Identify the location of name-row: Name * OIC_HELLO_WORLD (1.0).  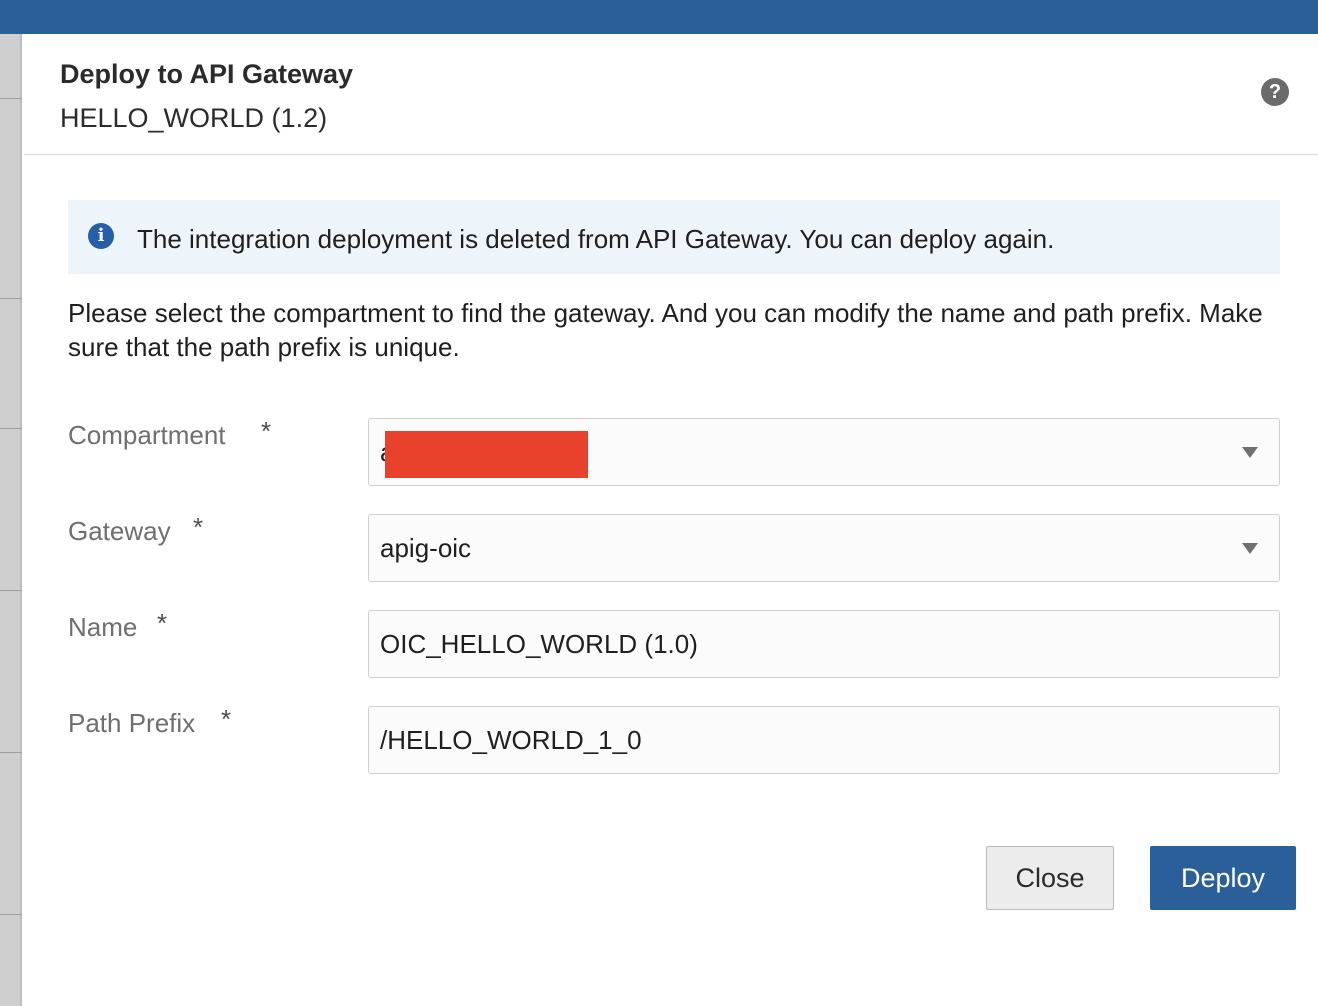
(674, 643).